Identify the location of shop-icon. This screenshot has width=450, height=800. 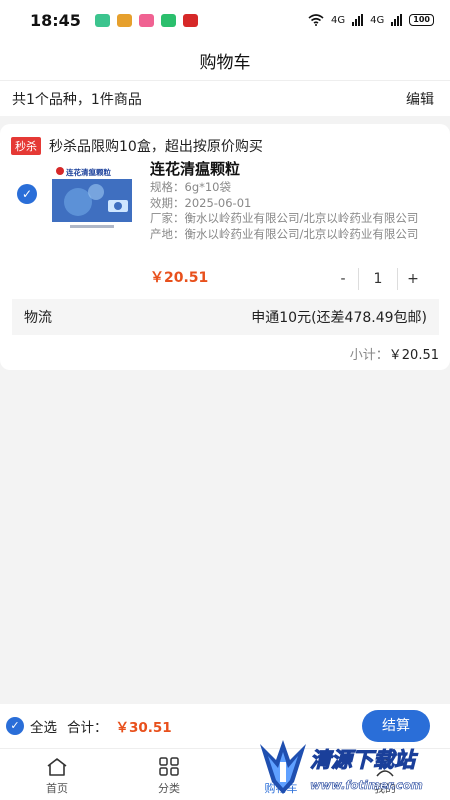
(190, 20).